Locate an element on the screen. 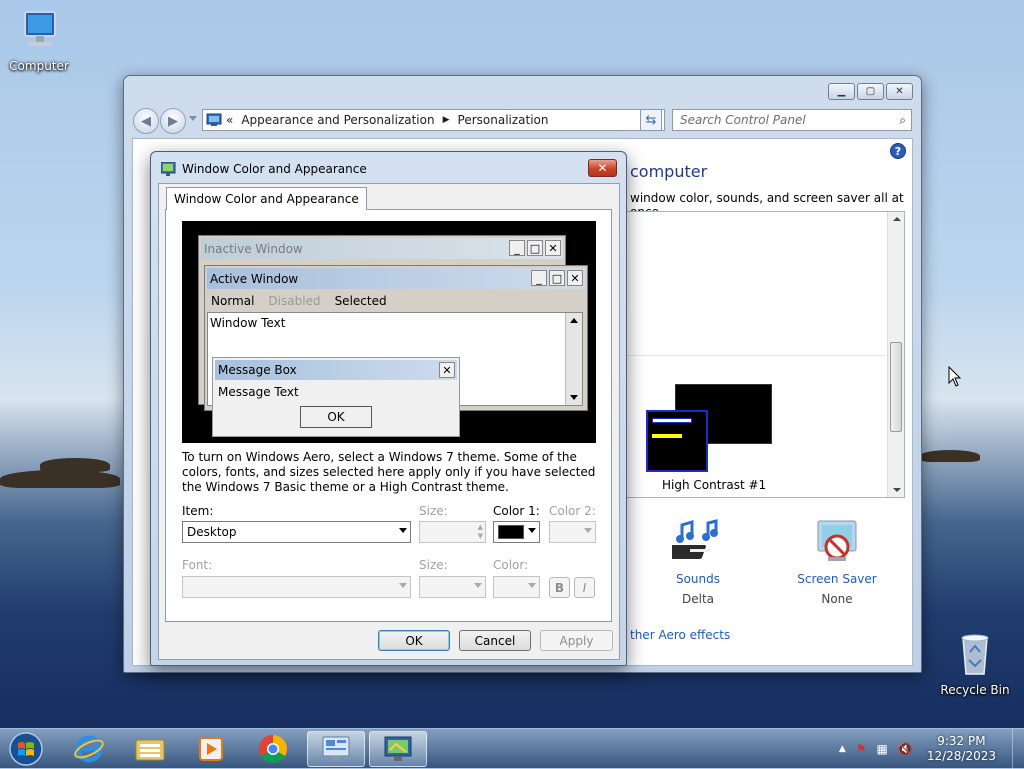 Image resolution: width=1024 pixels, height=769 pixels. taskbar-file-explorer is located at coordinates (150, 749).